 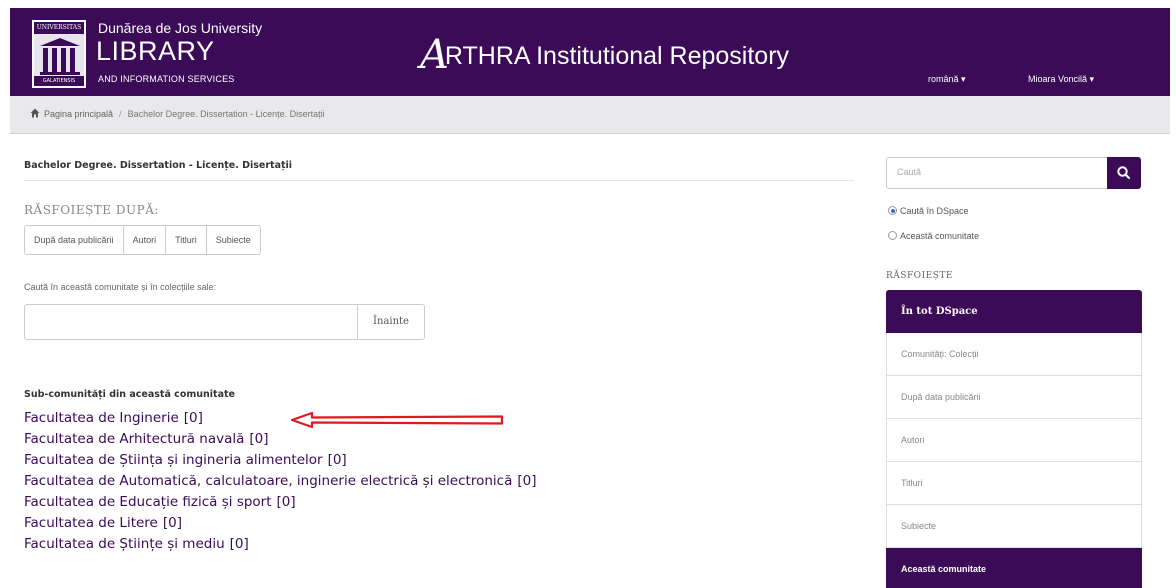 I want to click on language-dropdown: română ▾, so click(x=947, y=79).